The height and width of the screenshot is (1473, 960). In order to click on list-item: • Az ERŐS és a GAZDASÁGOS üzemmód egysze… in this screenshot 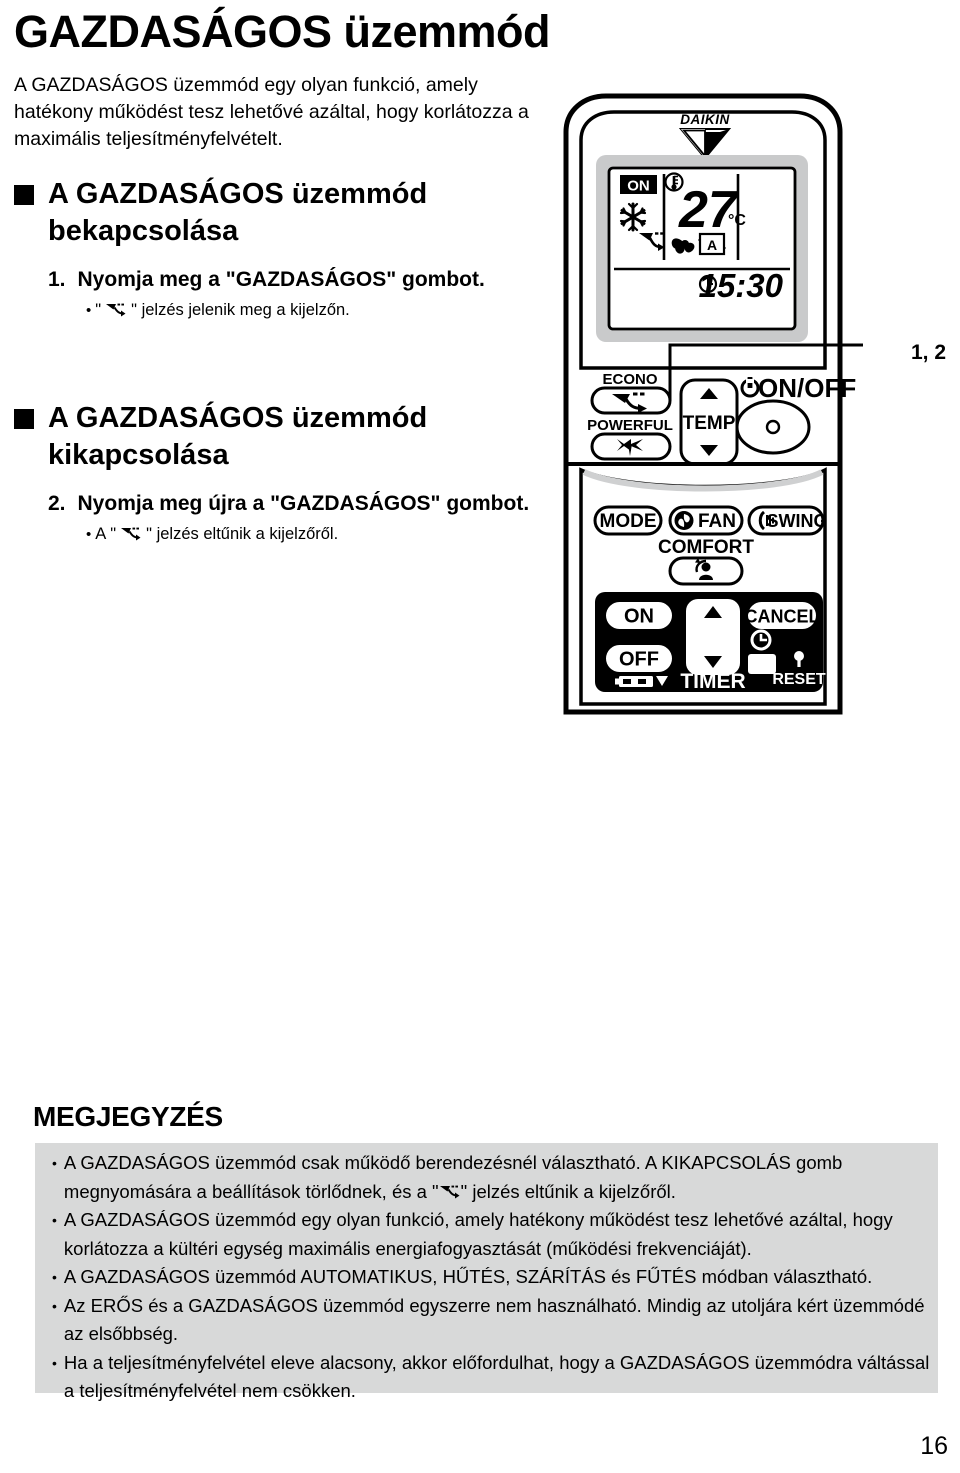, I will do `click(492, 1320)`.